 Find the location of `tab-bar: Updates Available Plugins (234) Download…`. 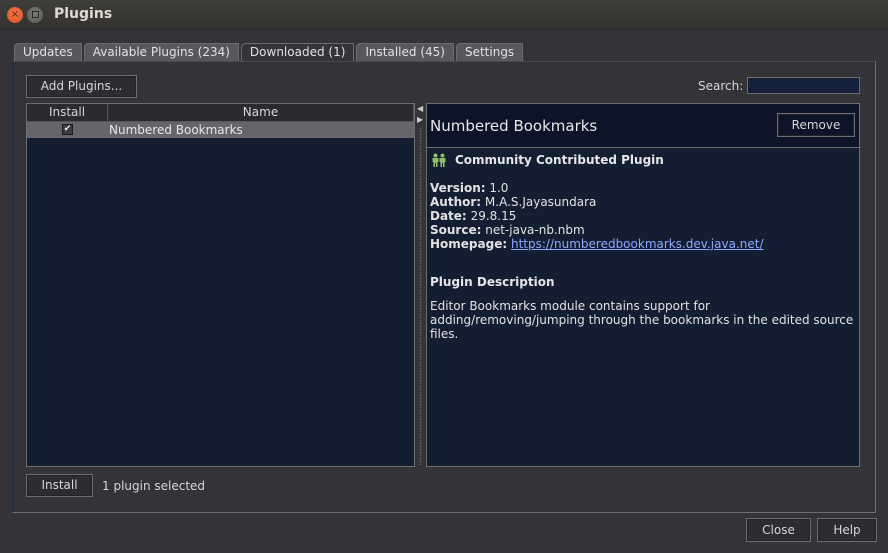

tab-bar: Updates Available Plugins (234) Download… is located at coordinates (269, 52).